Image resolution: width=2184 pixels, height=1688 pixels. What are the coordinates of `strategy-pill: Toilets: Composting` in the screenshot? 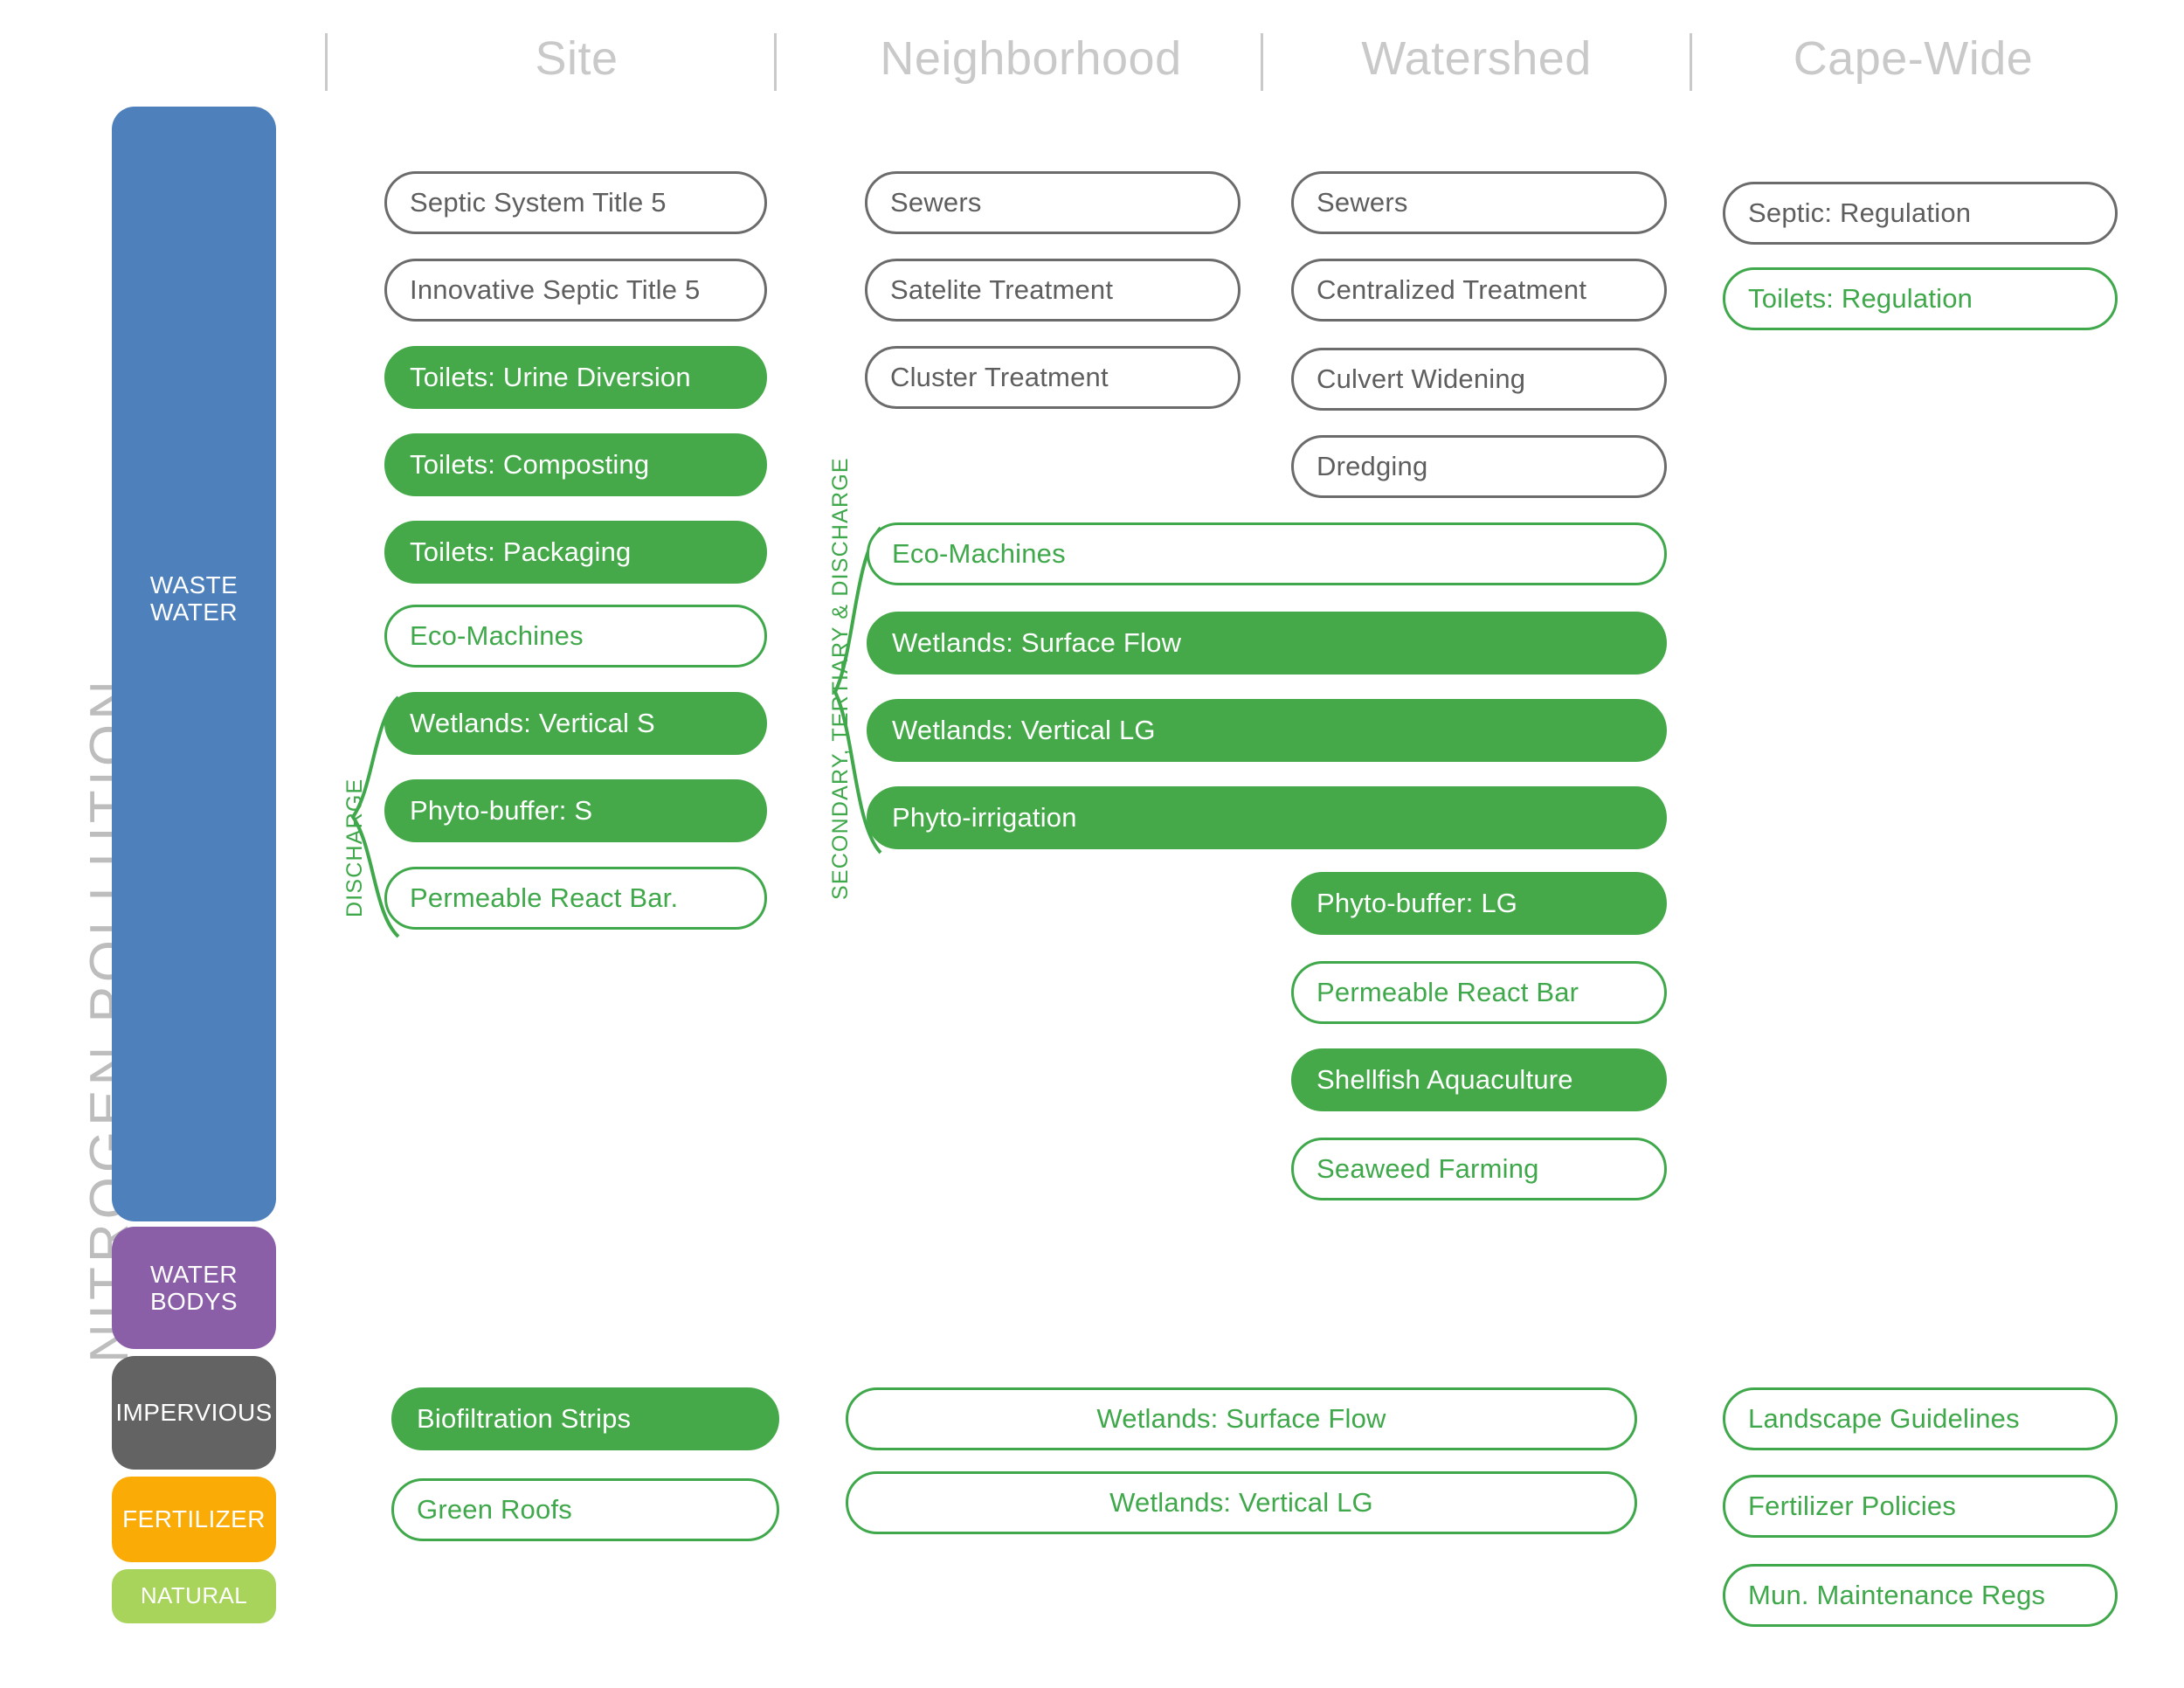 It's located at (575, 464).